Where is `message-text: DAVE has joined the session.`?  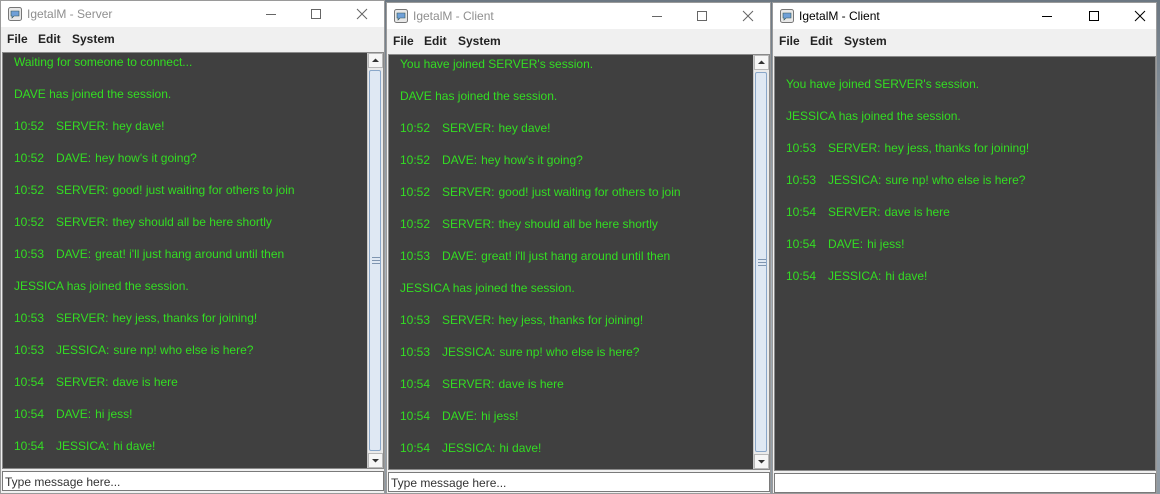
message-text: DAVE has joined the session. is located at coordinates (479, 96).